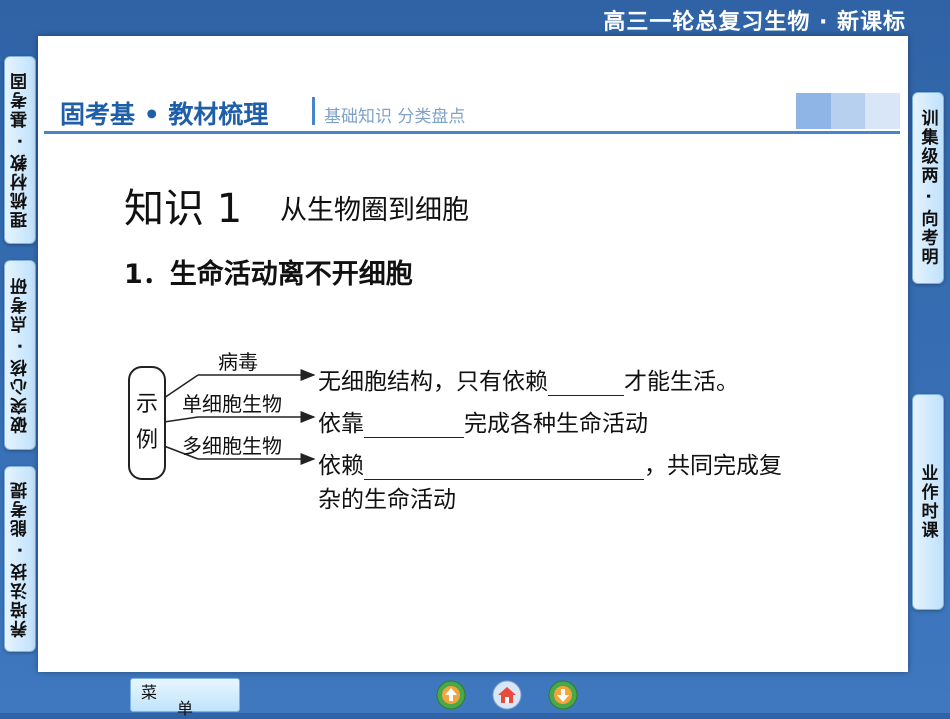 This screenshot has width=950, height=719. I want to click on statement-text: ，共同完成复, so click(713, 466).